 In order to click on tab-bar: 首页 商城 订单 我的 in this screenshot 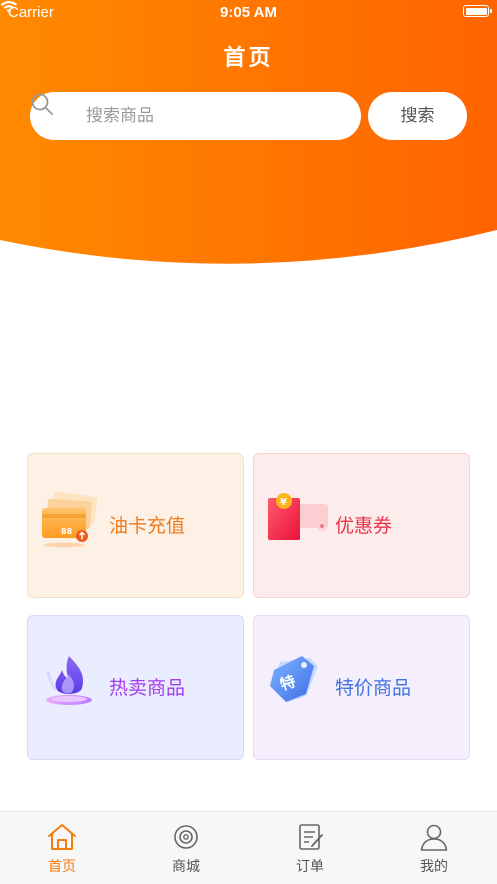, I will do `click(248, 847)`.